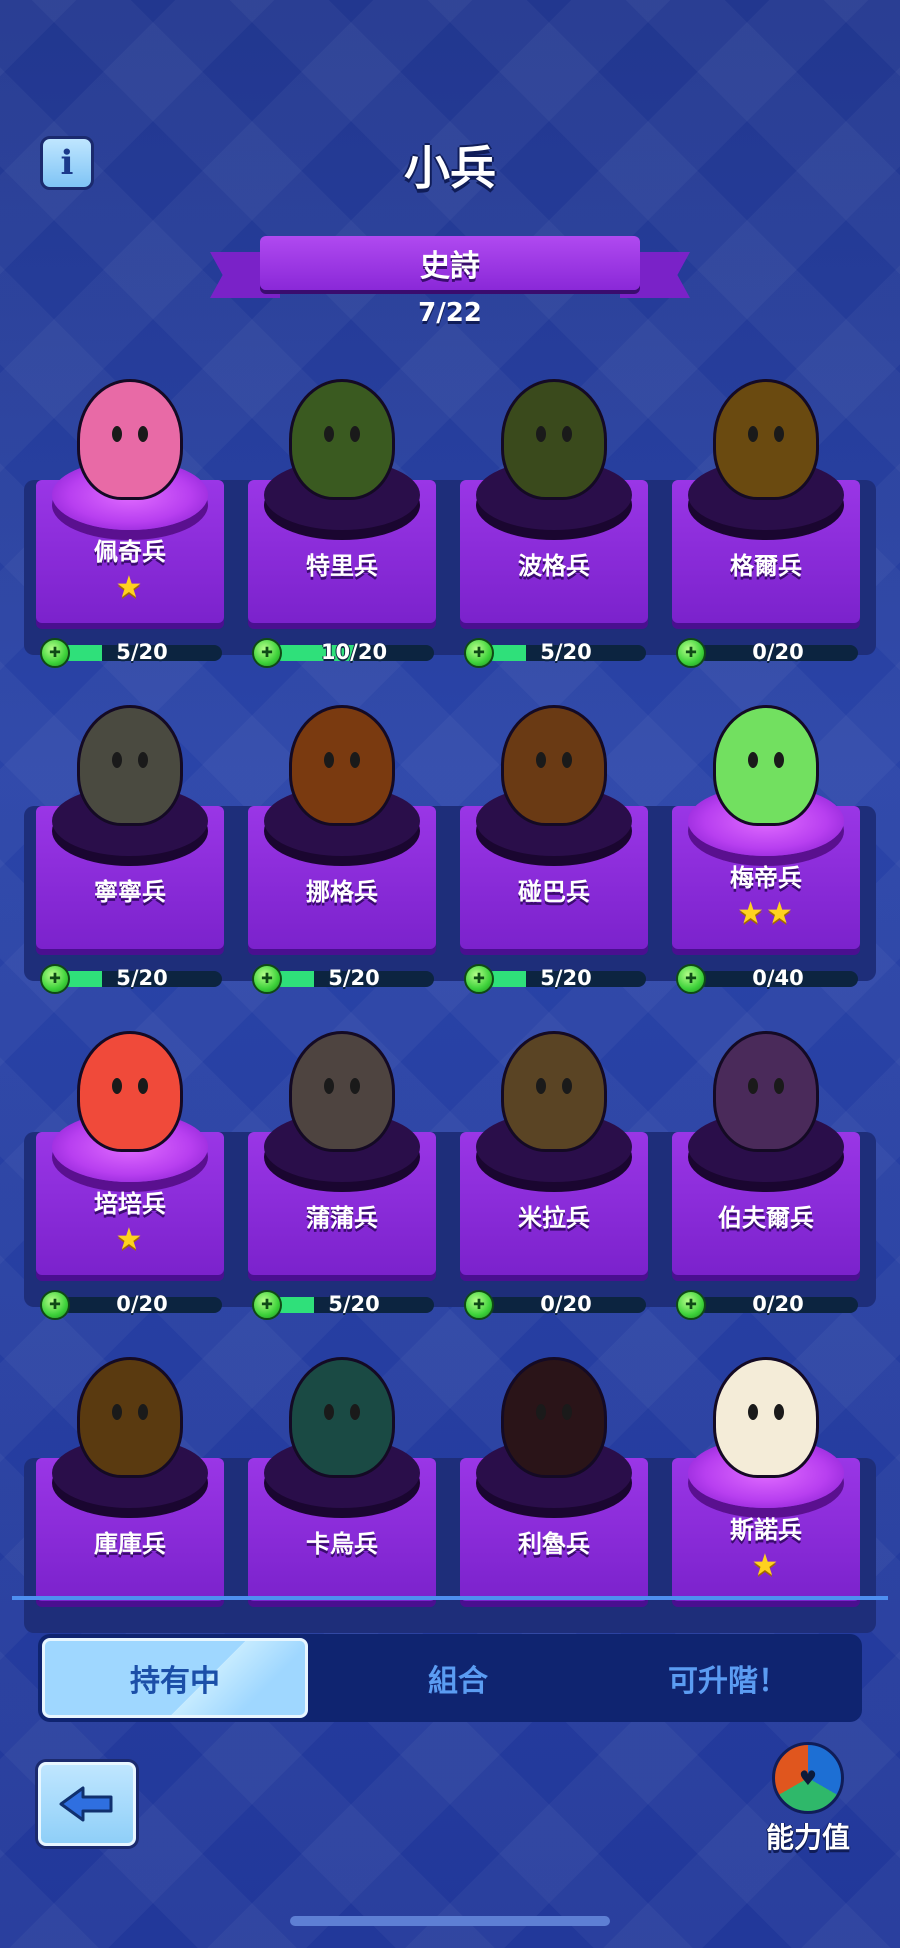 This screenshot has width=900, height=1948. I want to click on minion-card: 卡烏兵, so click(336, 1488).